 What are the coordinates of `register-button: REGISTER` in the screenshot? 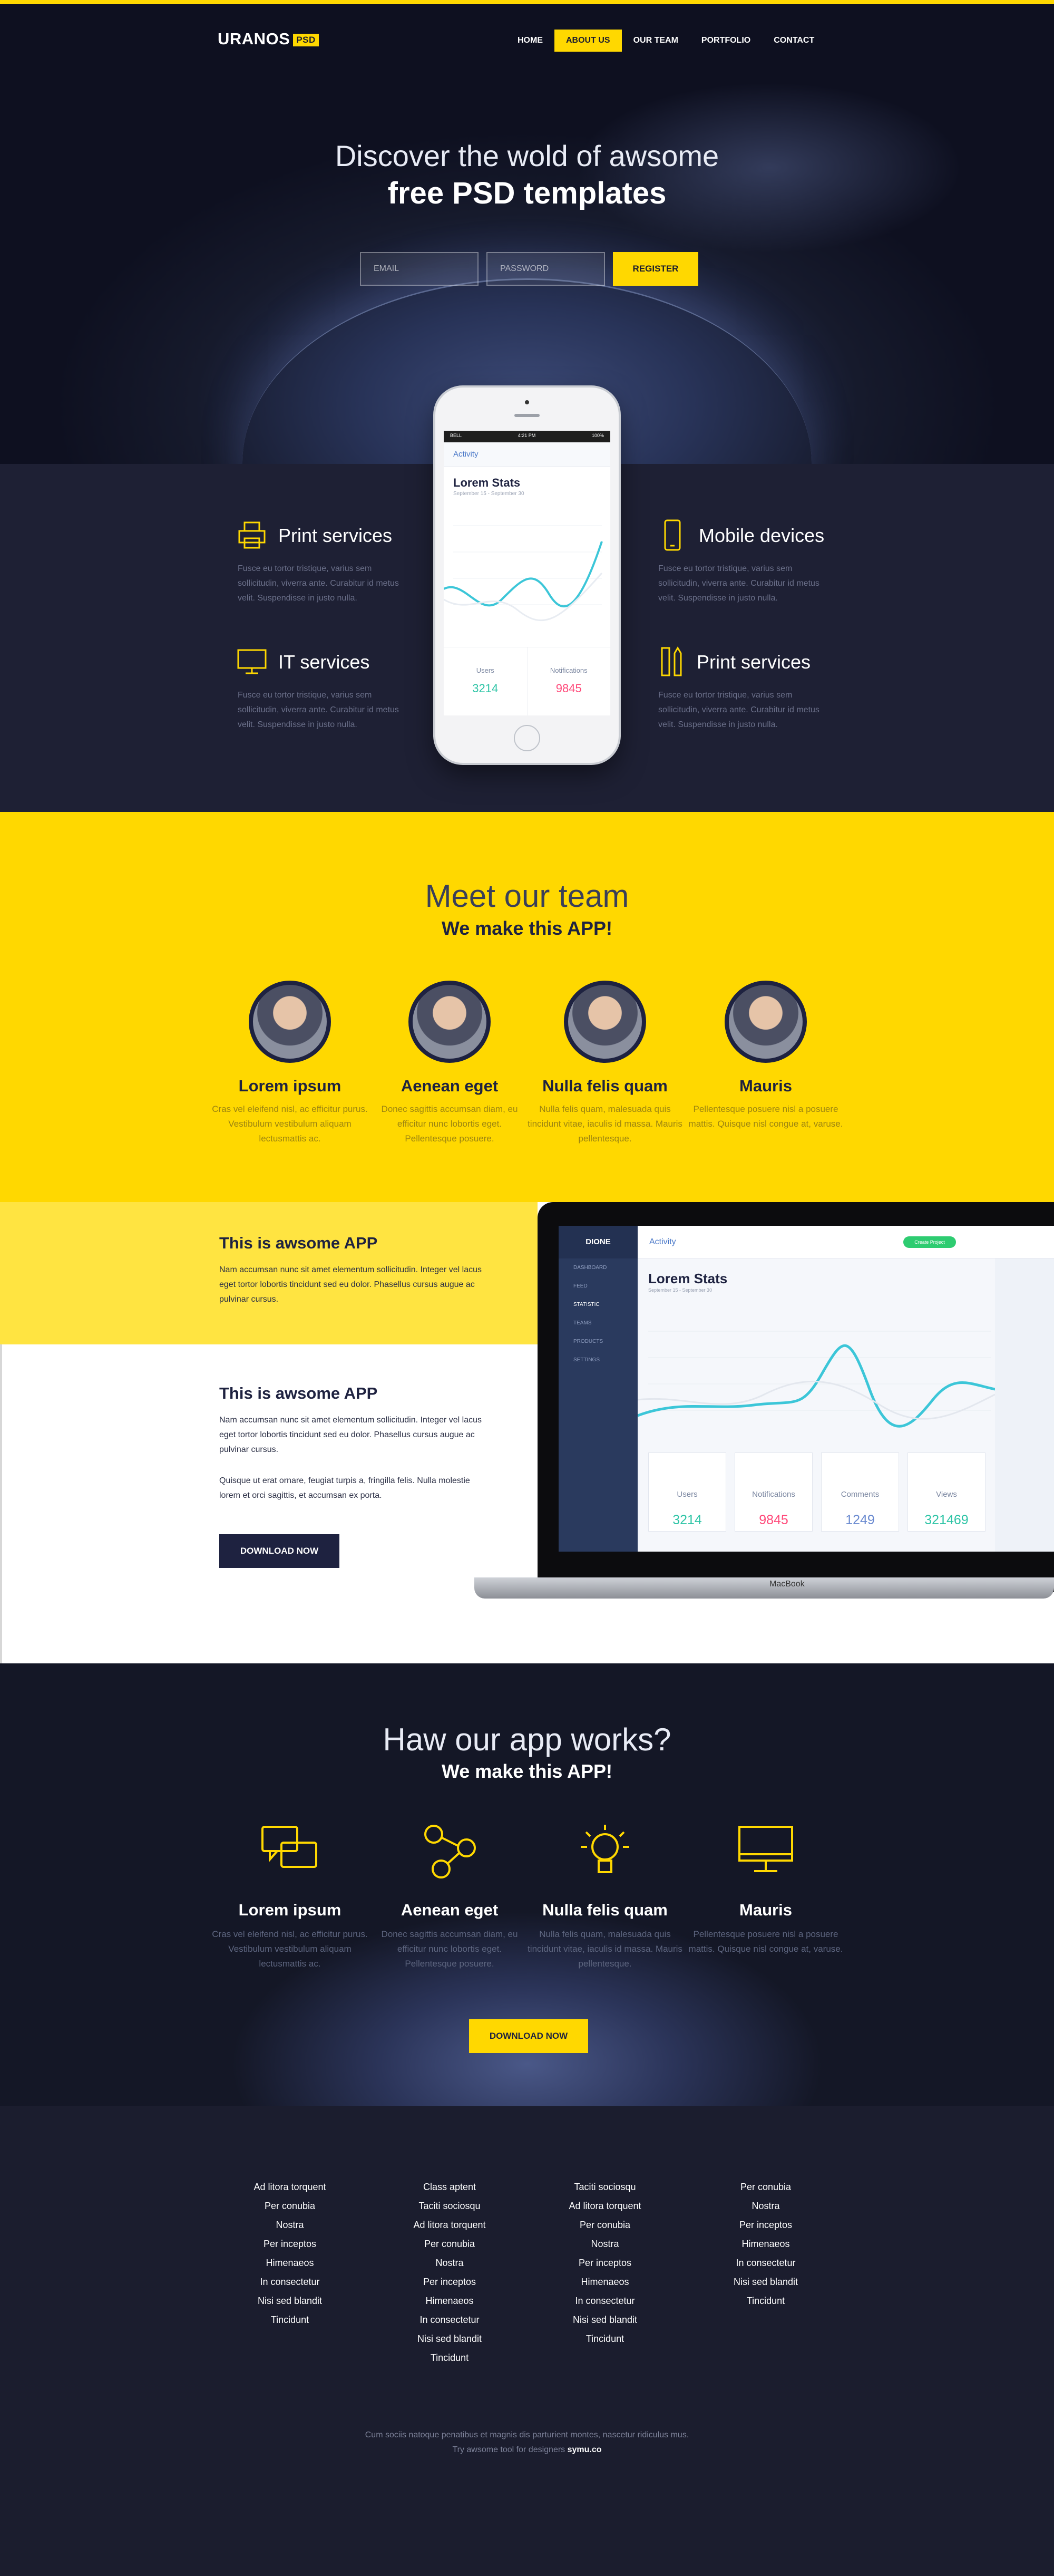 It's located at (655, 269).